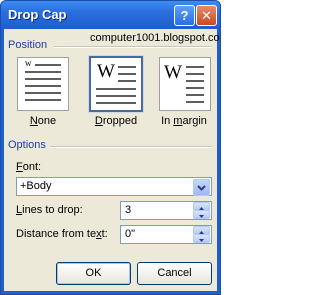 The height and width of the screenshot is (295, 320). What do you see at coordinates (184, 15) in the screenshot?
I see `help-button: ?` at bounding box center [184, 15].